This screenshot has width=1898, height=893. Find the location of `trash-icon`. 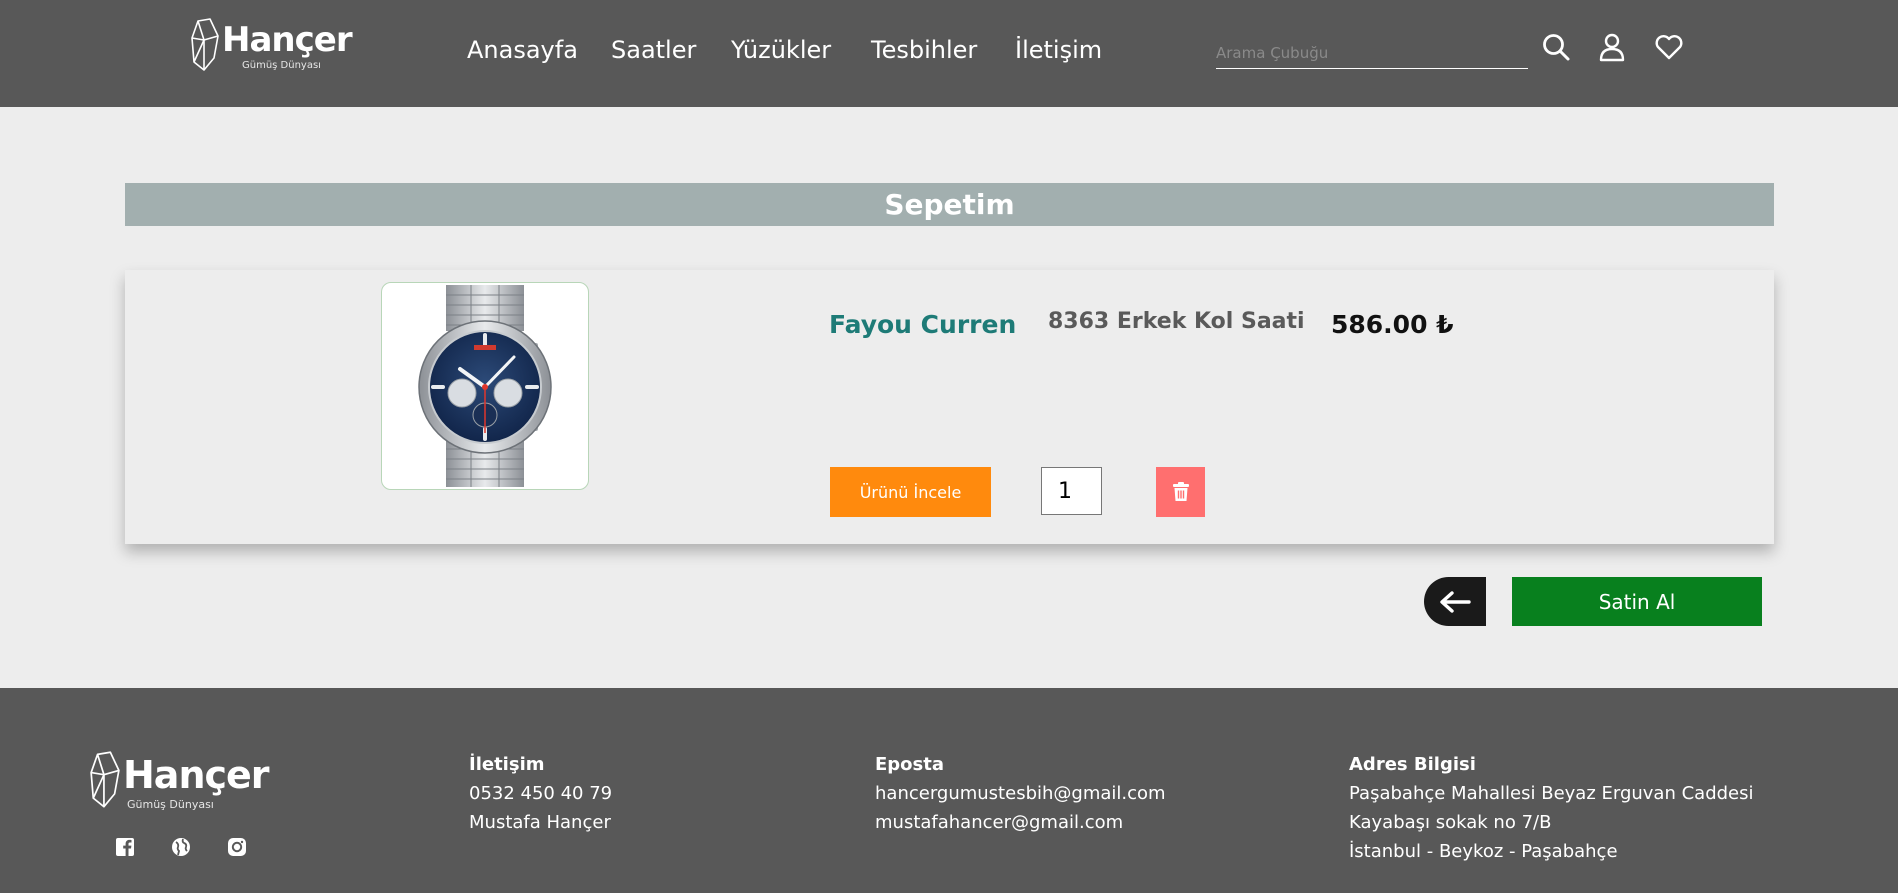

trash-icon is located at coordinates (1180, 491).